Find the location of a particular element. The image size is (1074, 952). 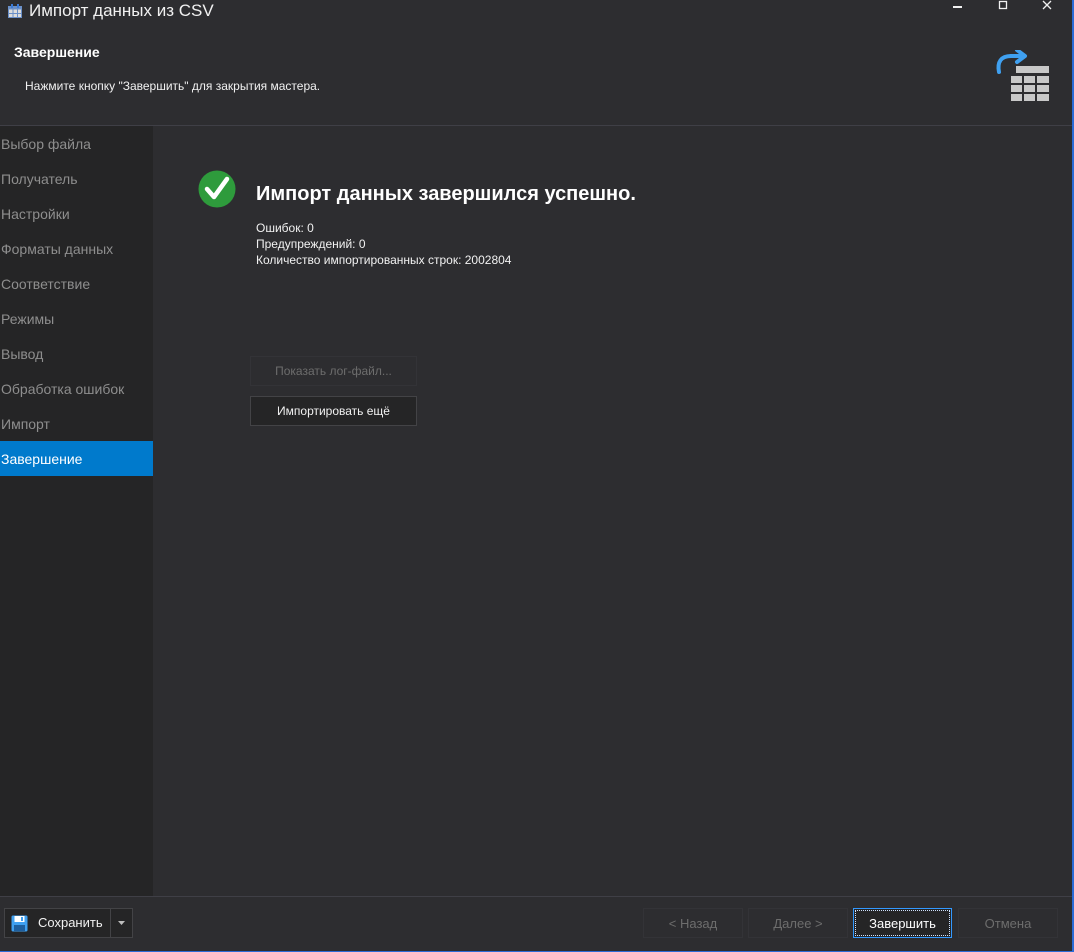

sidebar-item-modes: Режимы is located at coordinates (76, 318).